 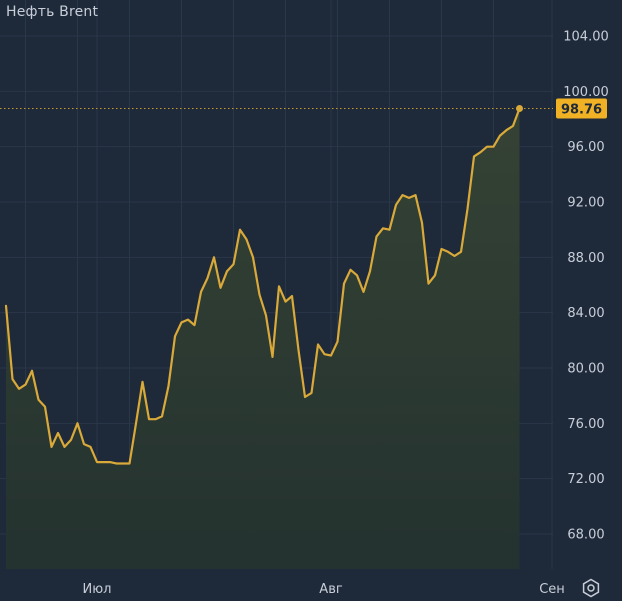 I want to click on current-price-tag: 98.76, so click(x=581, y=108).